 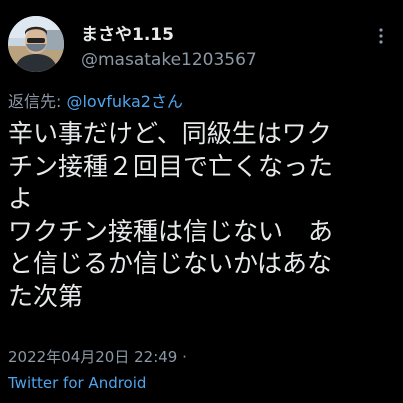 I want to click on tweet-text-line: ワクチン接種は信じない あ, so click(x=171, y=231).